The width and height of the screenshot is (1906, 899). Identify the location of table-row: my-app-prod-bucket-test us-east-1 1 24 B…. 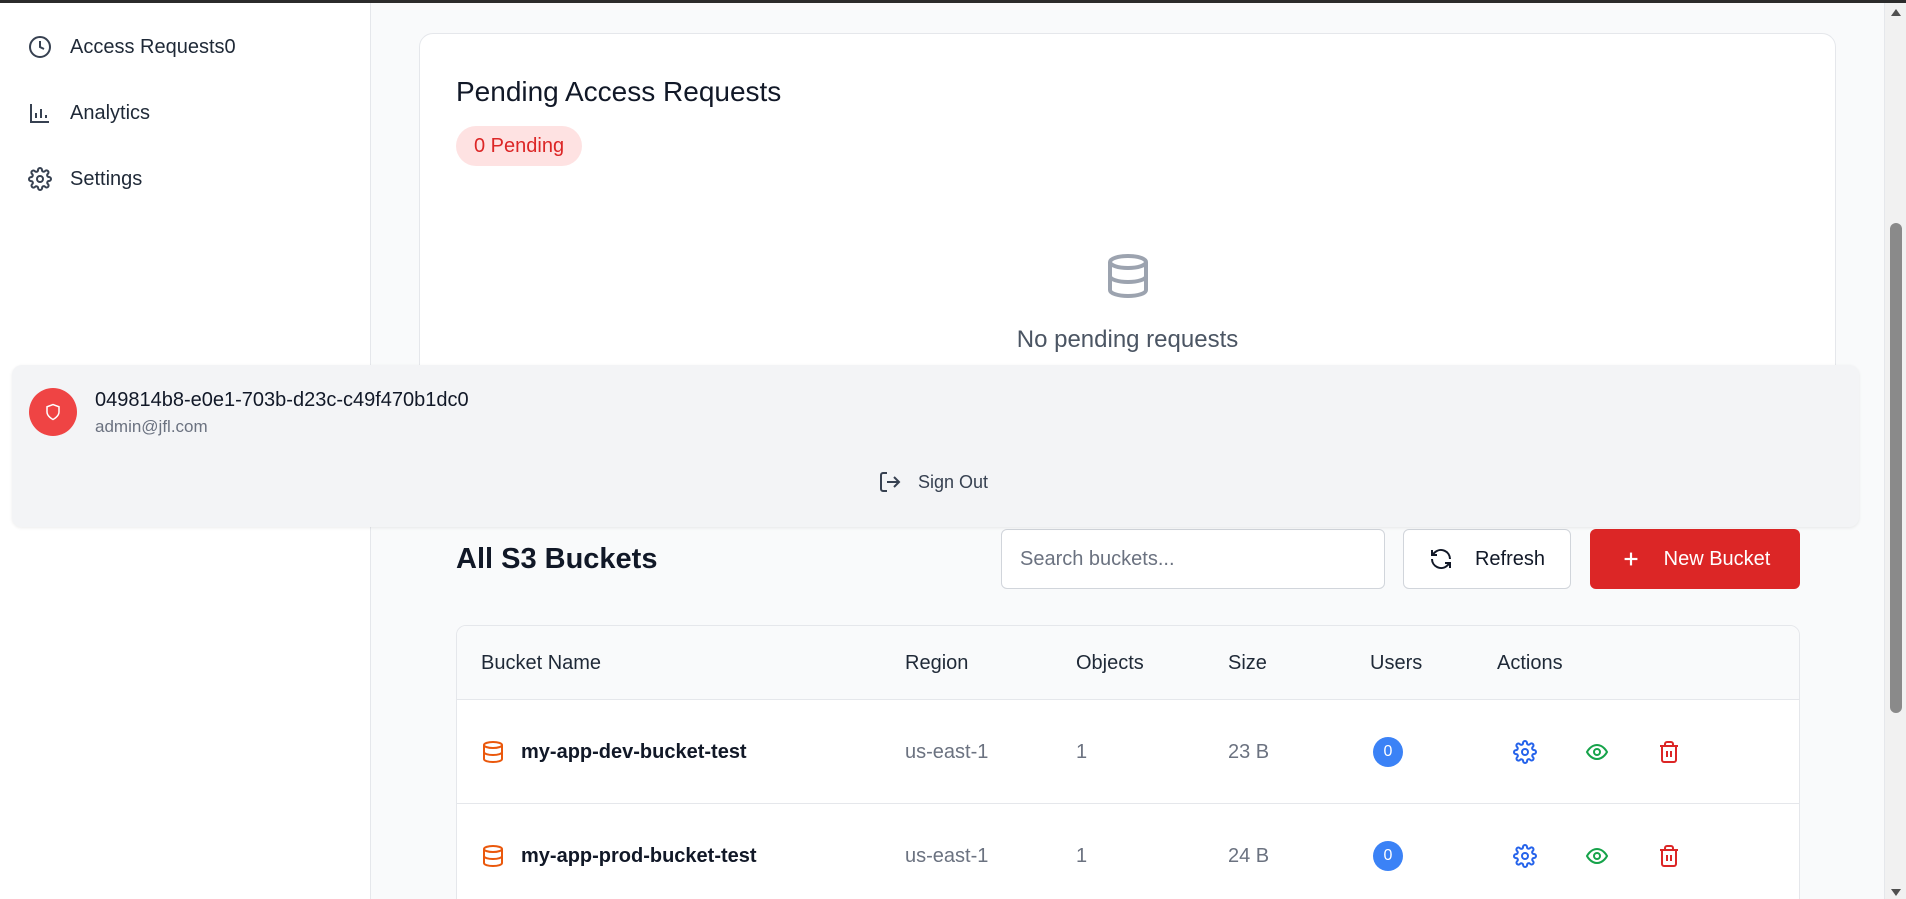
(1128, 851).